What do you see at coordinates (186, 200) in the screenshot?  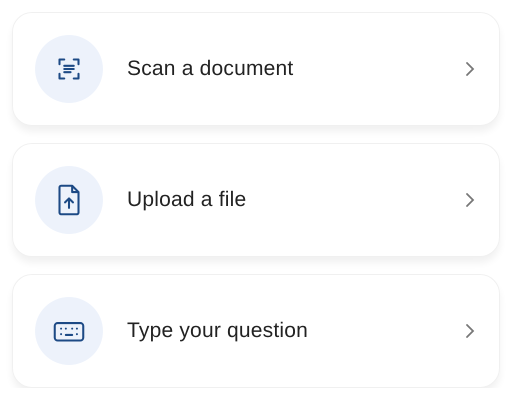 I see `option-label: Upload a file` at bounding box center [186, 200].